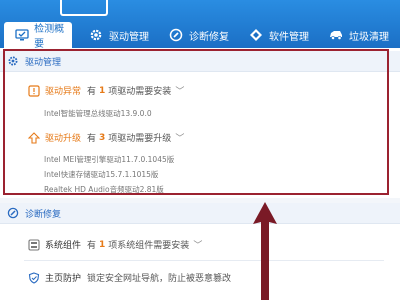  I want to click on tab-driver-management: 驱动管理, so click(118, 35).